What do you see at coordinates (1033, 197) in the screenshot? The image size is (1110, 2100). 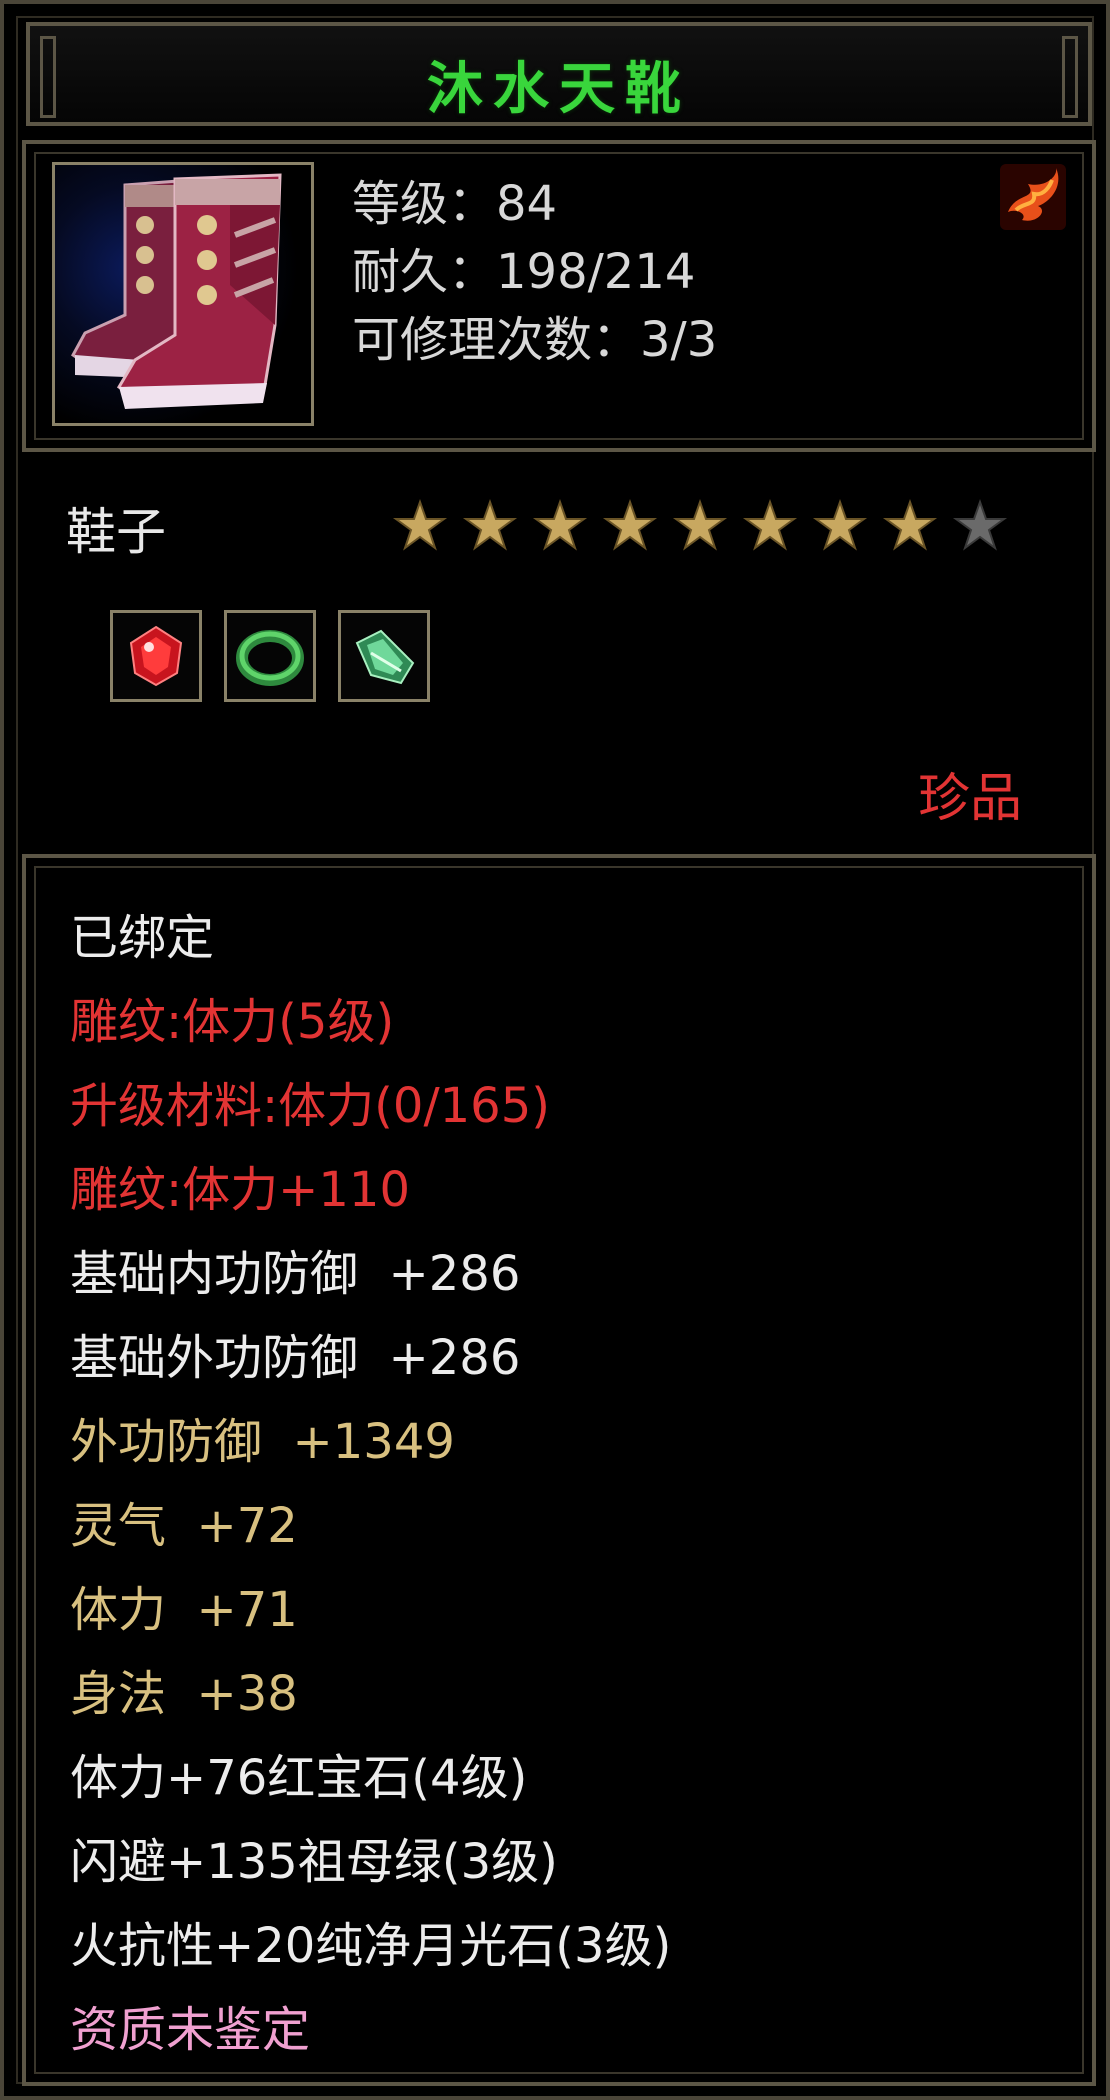 I see `fire-emblem-icon` at bounding box center [1033, 197].